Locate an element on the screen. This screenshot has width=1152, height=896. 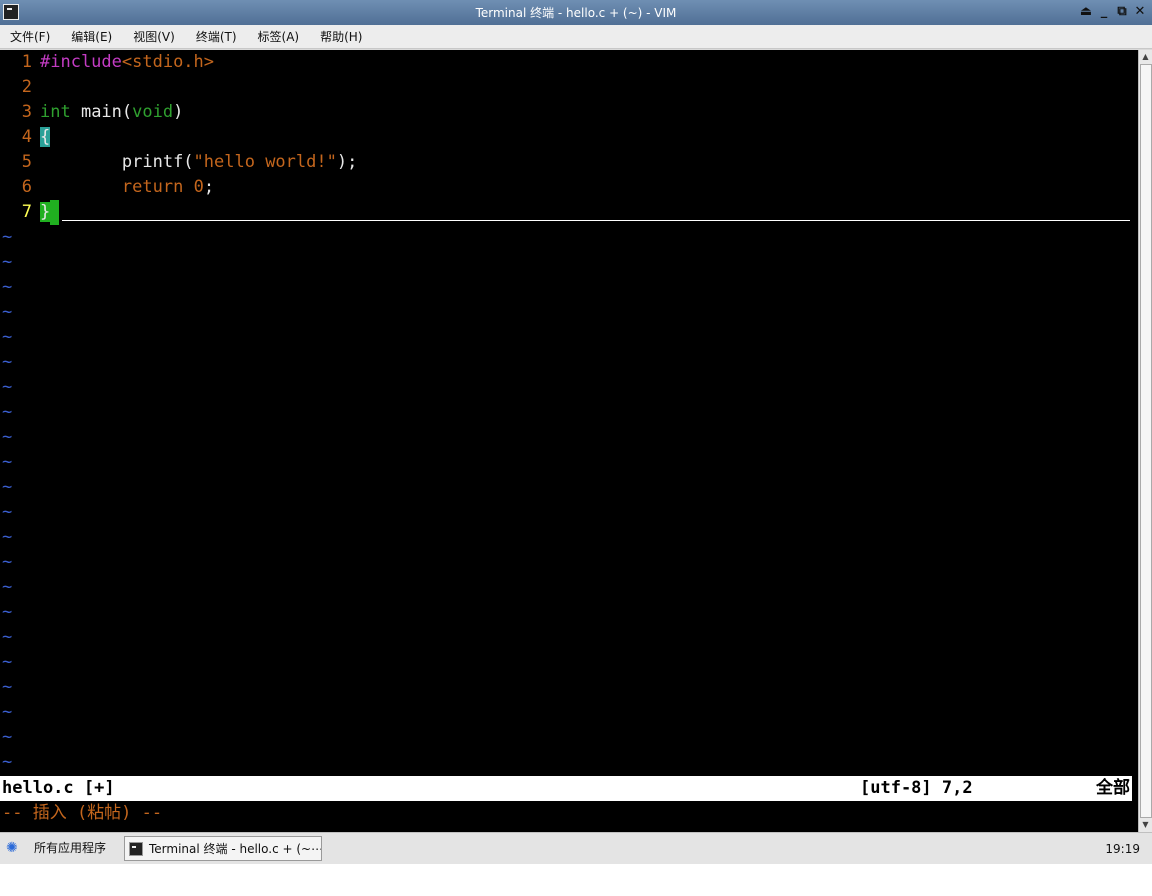
code-line: 5 printf("hello world!"); is located at coordinates (179, 162).